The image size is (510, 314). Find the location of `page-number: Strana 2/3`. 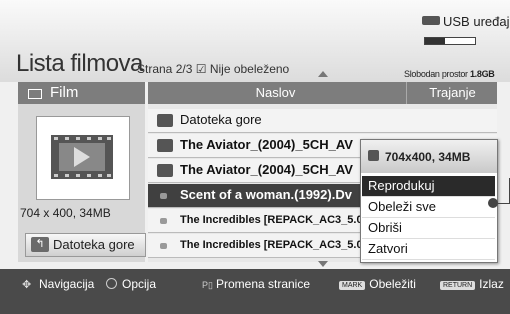

page-number: Strana 2/3 is located at coordinates (165, 69).